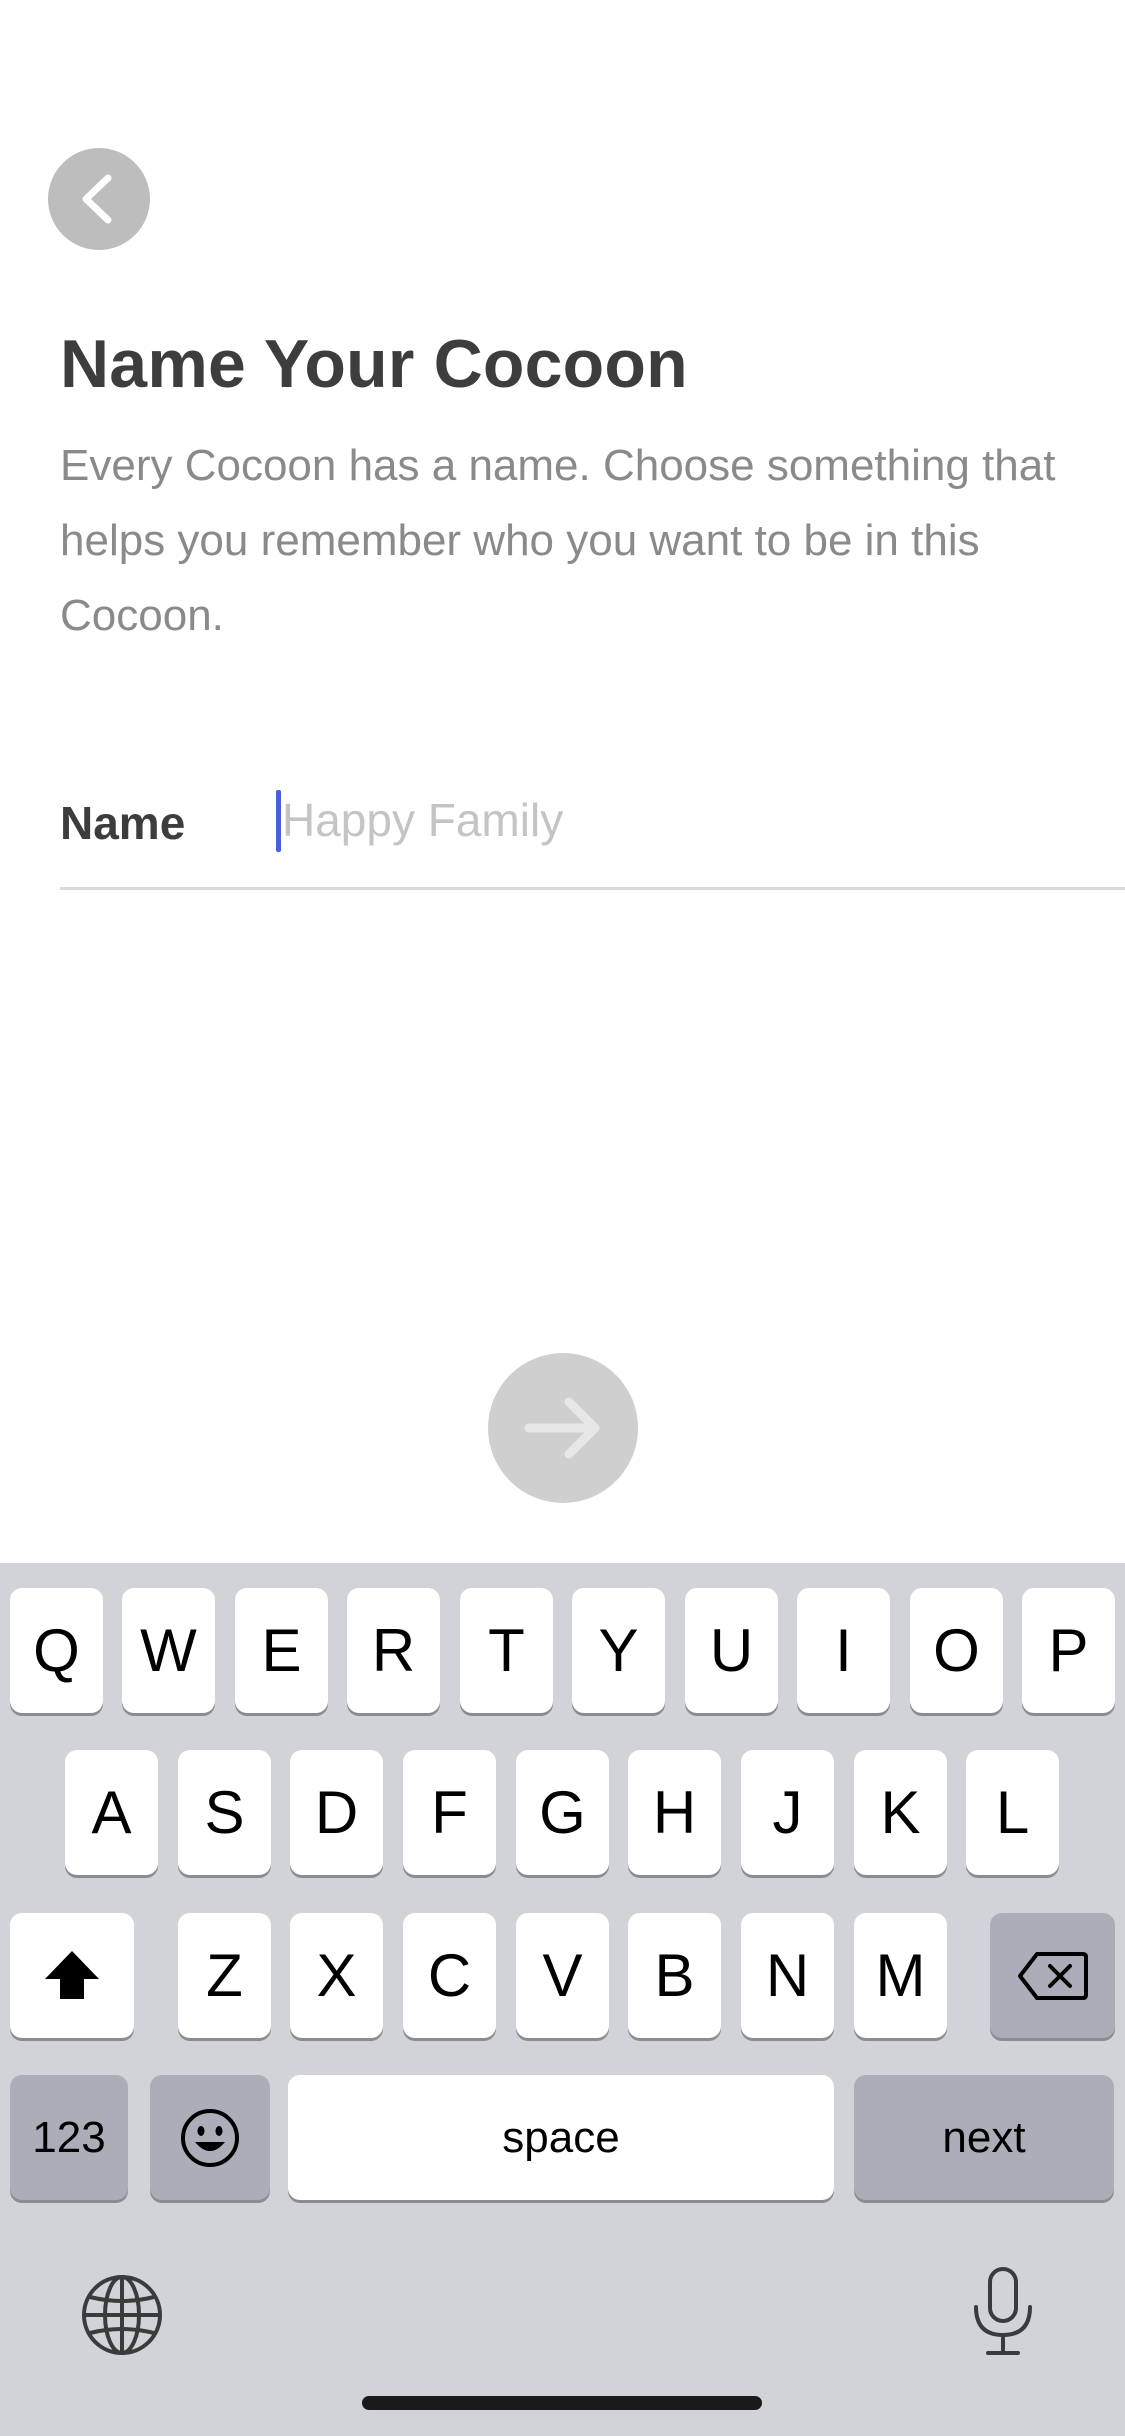  What do you see at coordinates (111, 1812) in the screenshot?
I see `key-a: A` at bounding box center [111, 1812].